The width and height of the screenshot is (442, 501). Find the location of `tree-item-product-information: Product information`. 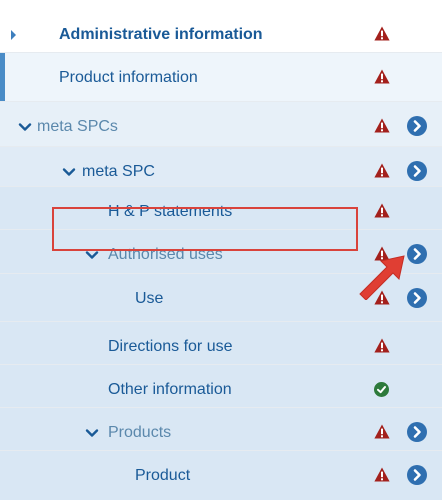

tree-item-product-information: Product information is located at coordinates (221, 77).